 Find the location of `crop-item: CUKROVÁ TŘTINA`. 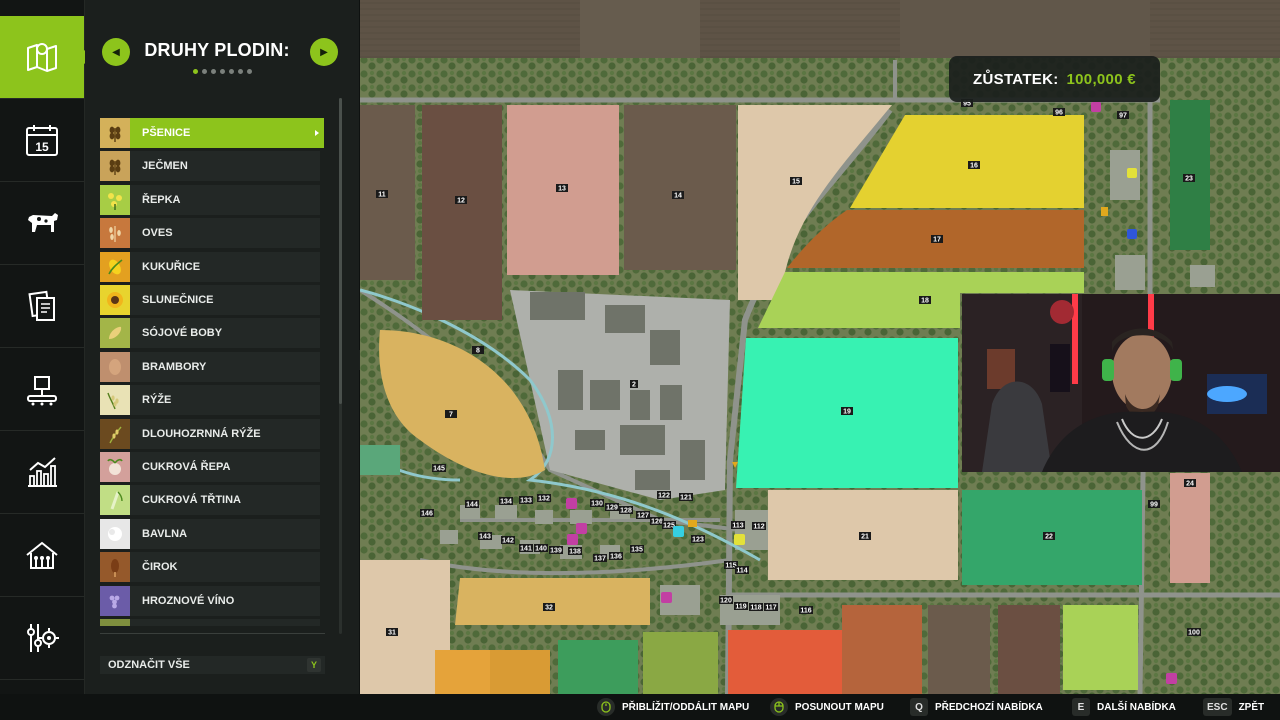

crop-item: CUKROVÁ TŘTINA is located at coordinates (210, 500).